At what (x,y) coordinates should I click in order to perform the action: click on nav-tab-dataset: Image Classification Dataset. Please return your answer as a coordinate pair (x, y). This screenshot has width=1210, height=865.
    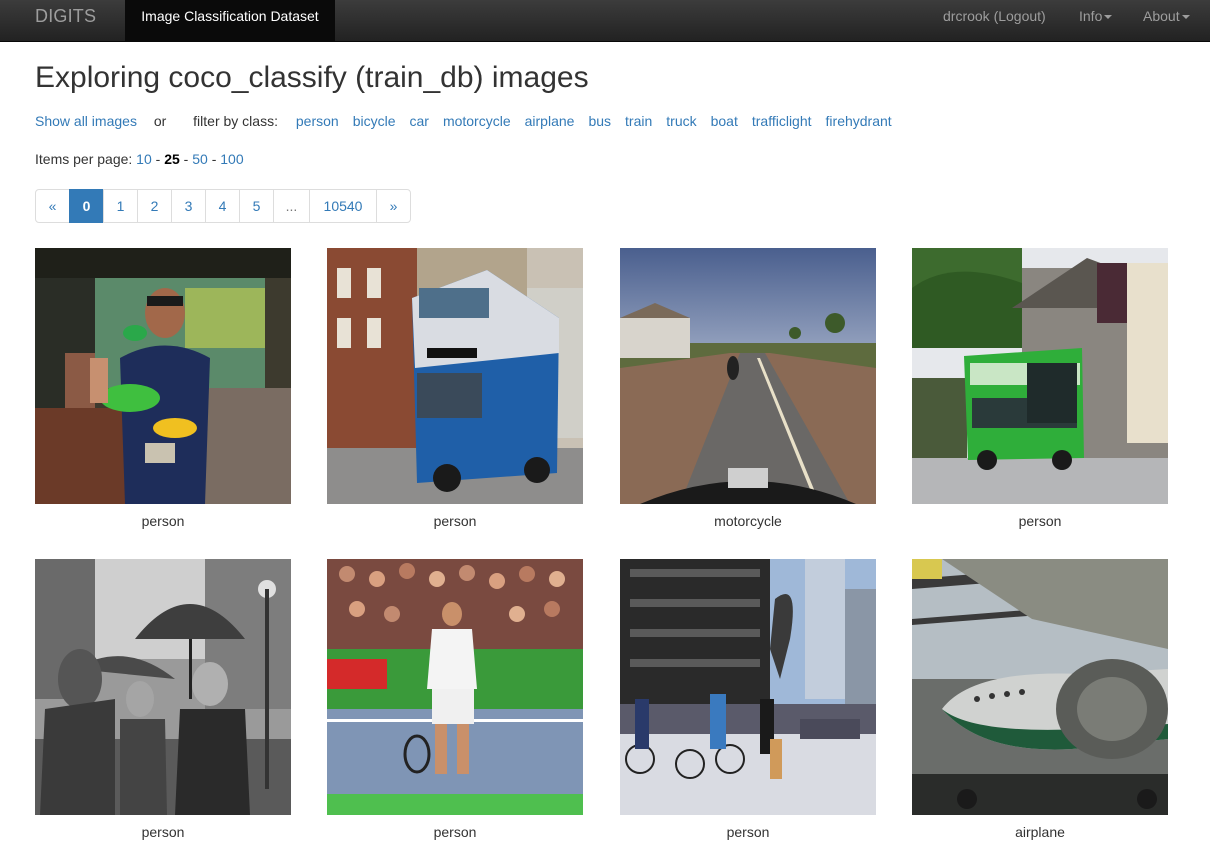
    Looking at the image, I should click on (230, 20).